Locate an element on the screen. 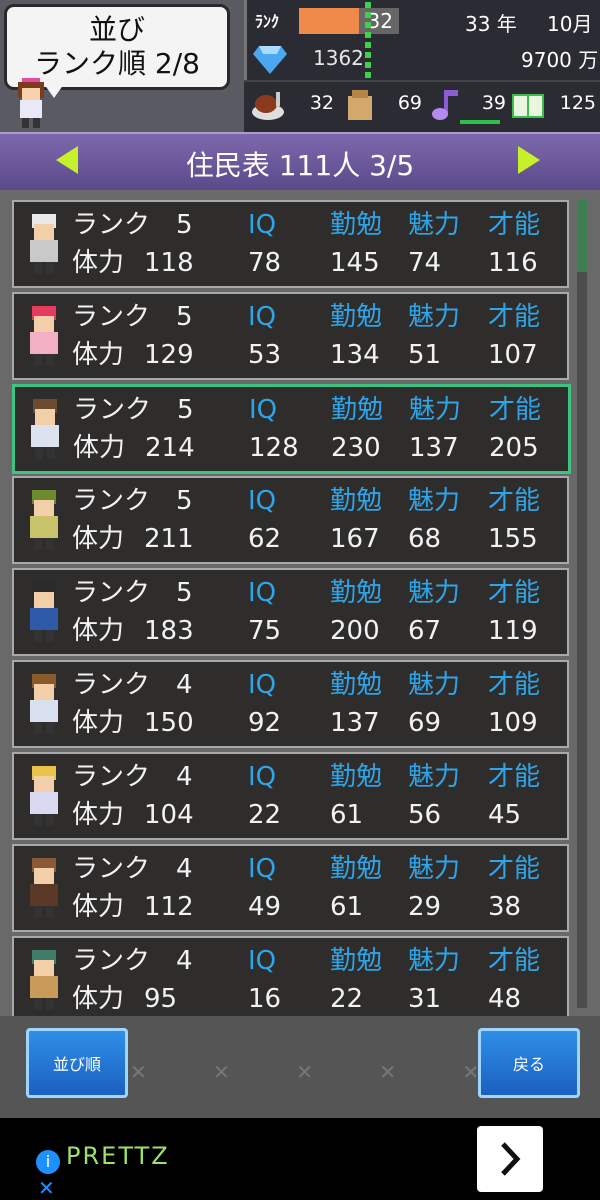  back-button: 戻る is located at coordinates (529, 1063).